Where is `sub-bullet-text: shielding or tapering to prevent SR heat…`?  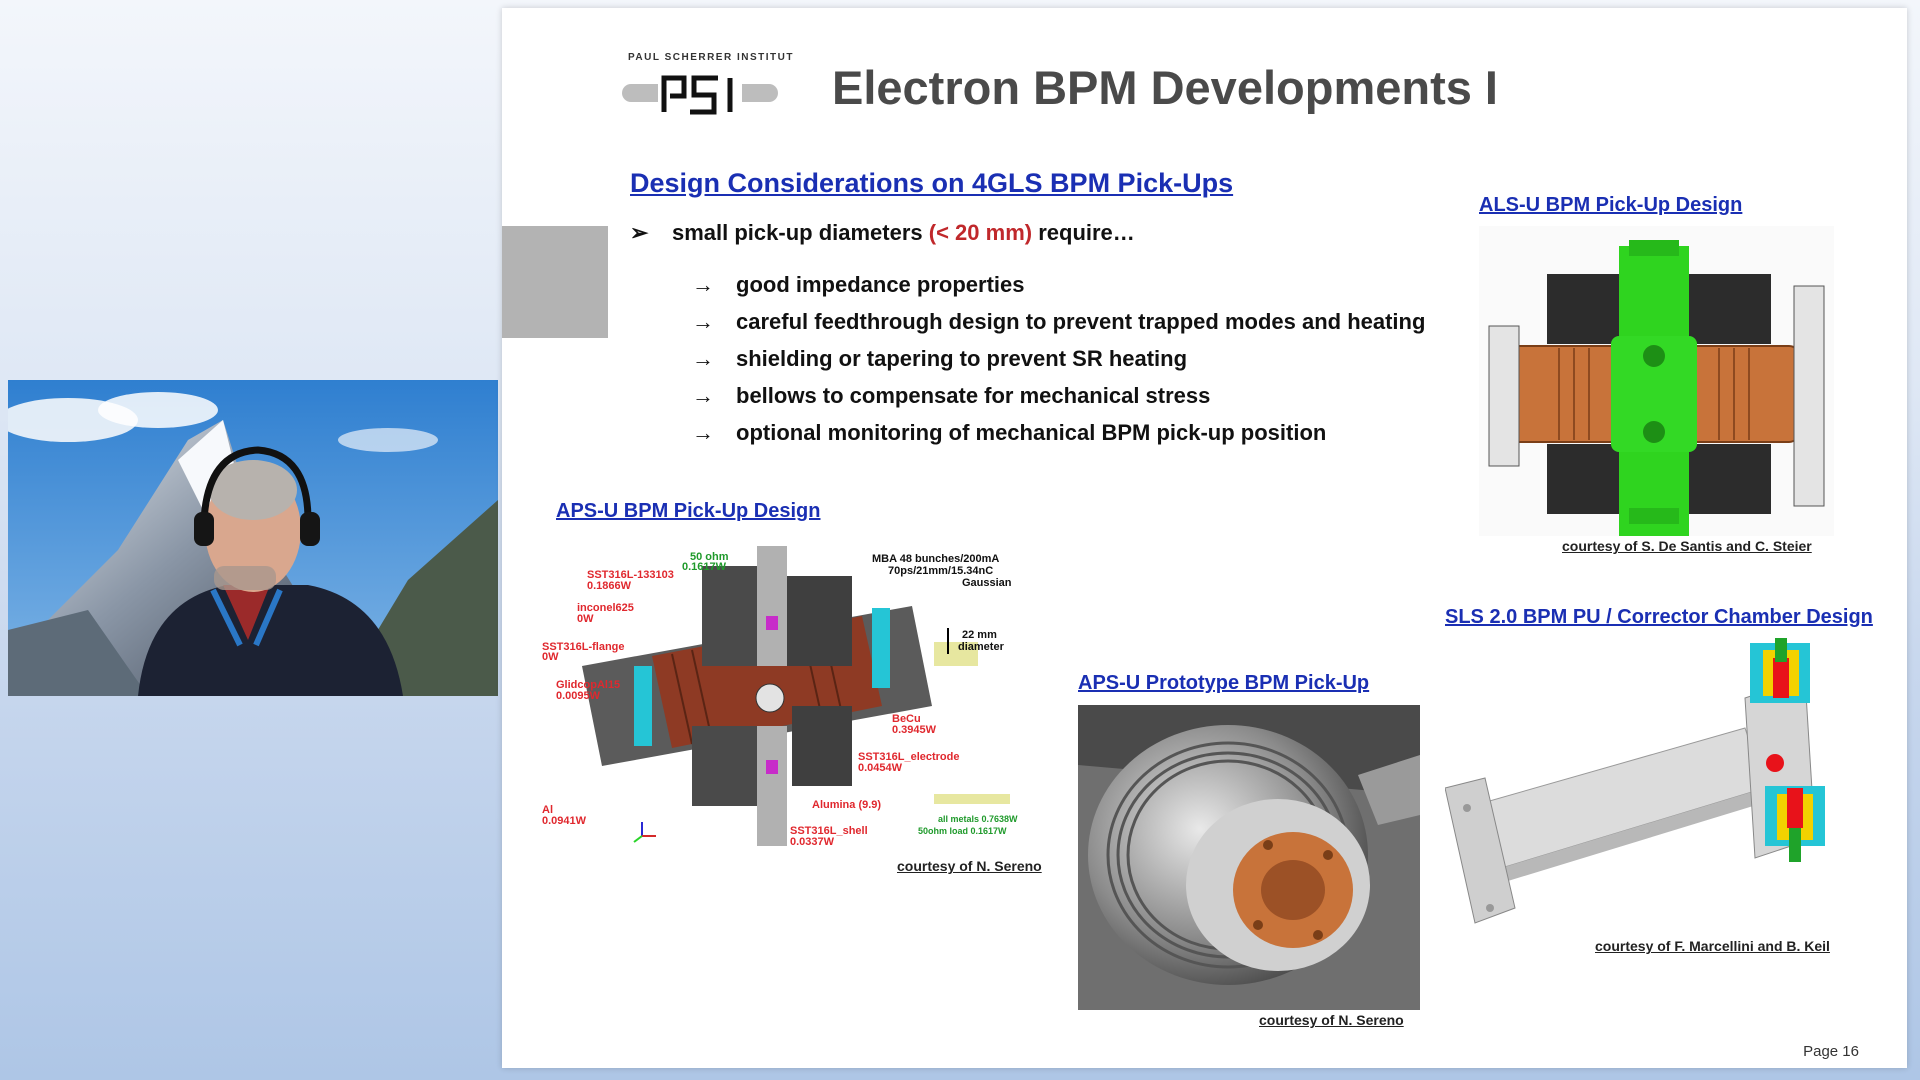 sub-bullet-text: shielding or tapering to prevent SR heat… is located at coordinates (962, 358).